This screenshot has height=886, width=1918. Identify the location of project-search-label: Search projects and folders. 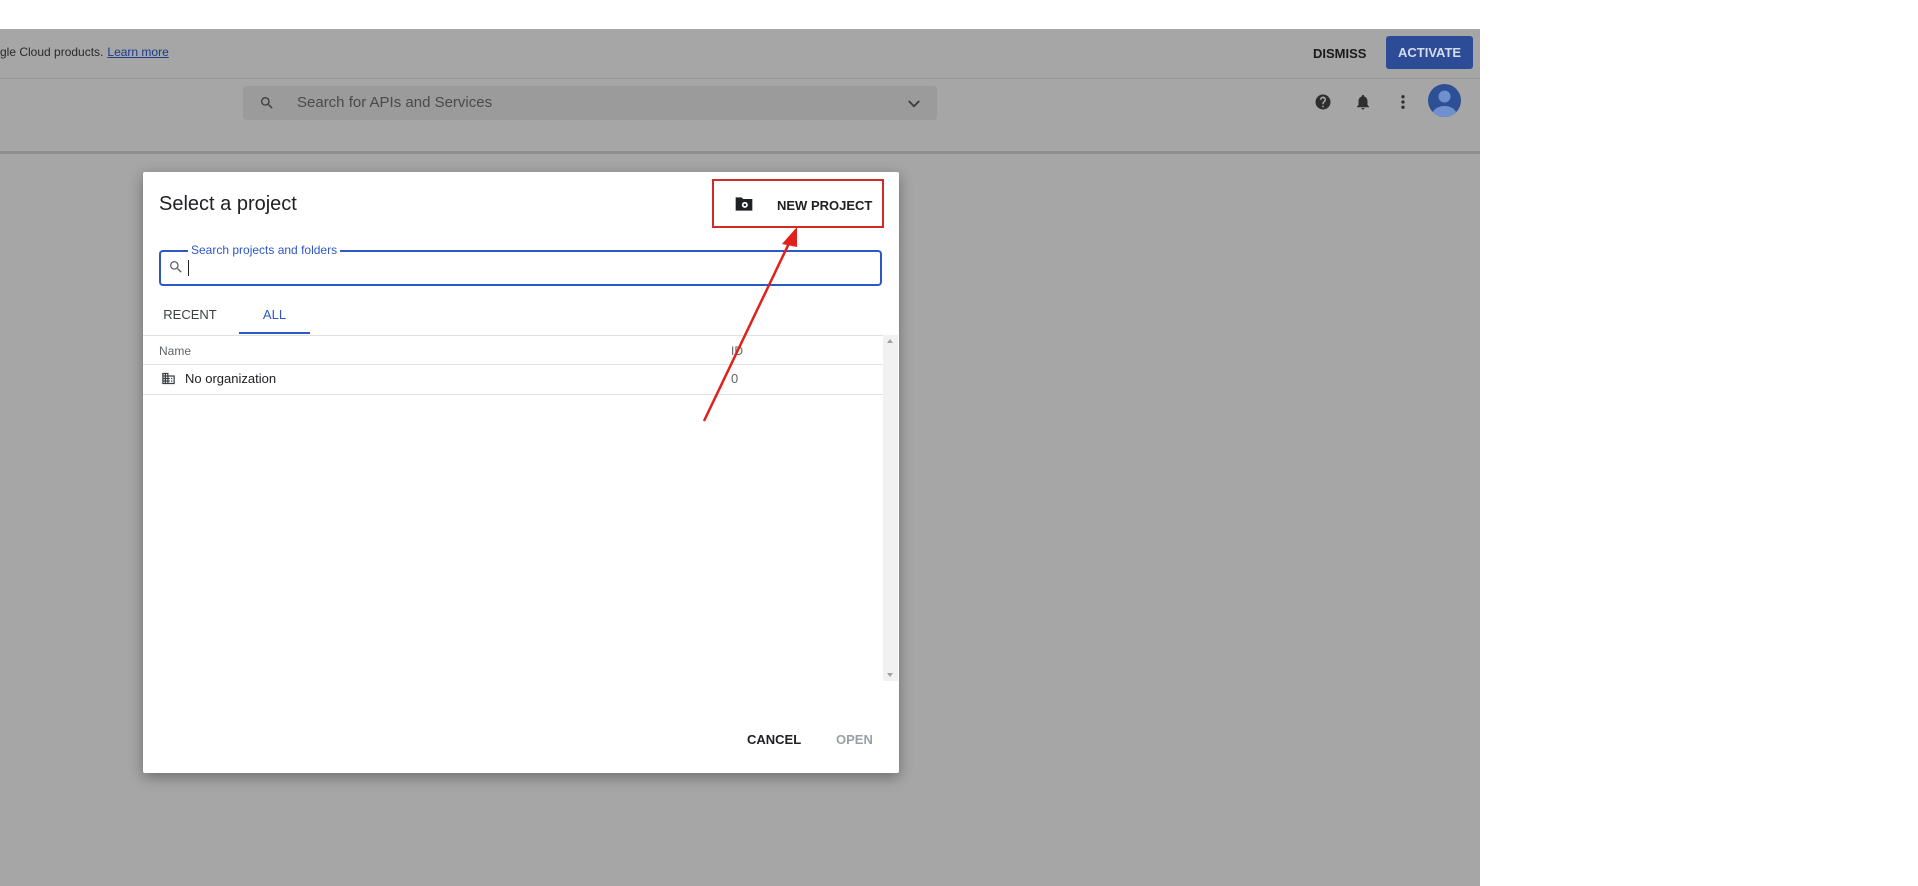
(264, 250).